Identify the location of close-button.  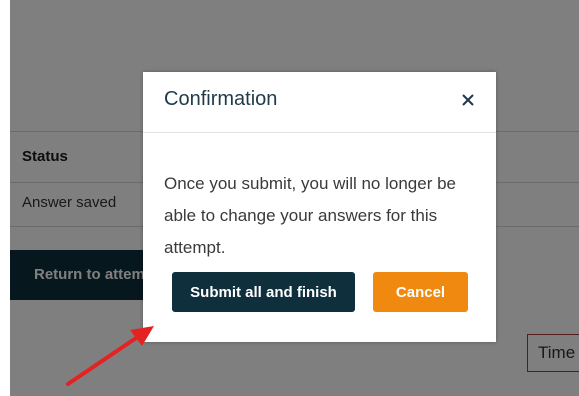
(468, 100).